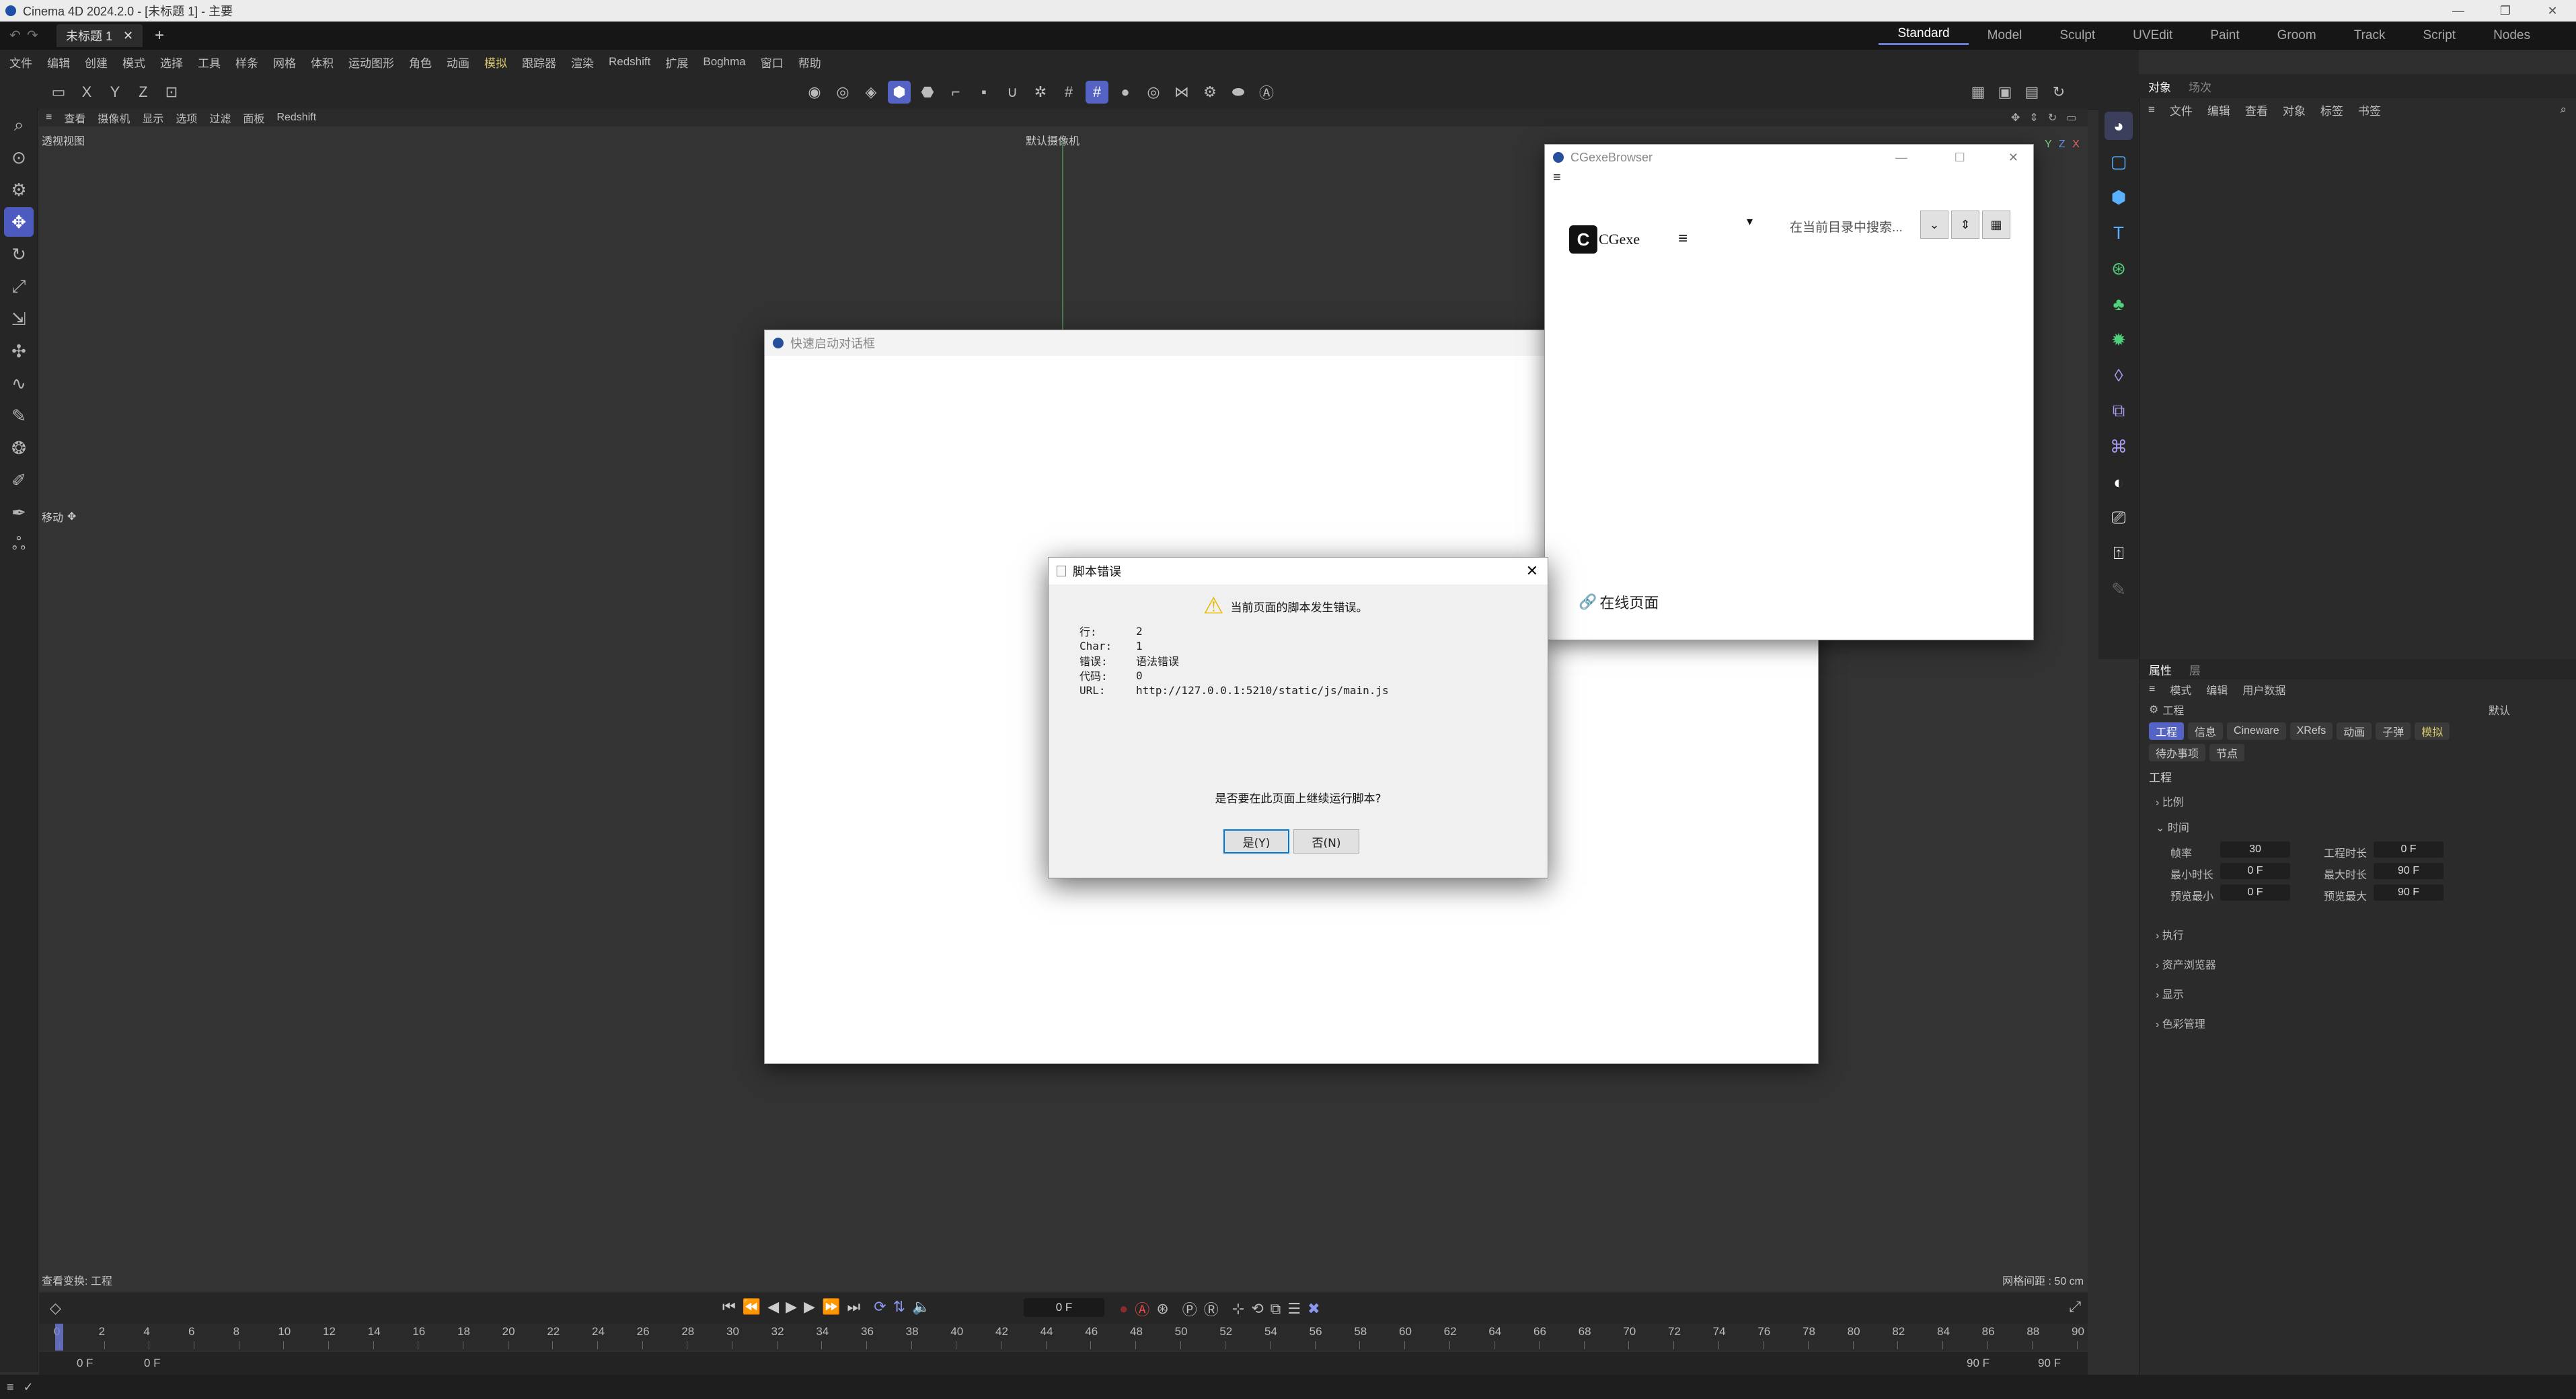 The width and height of the screenshot is (2576, 1399). I want to click on layout-uvedit: UVEdit, so click(2152, 36).